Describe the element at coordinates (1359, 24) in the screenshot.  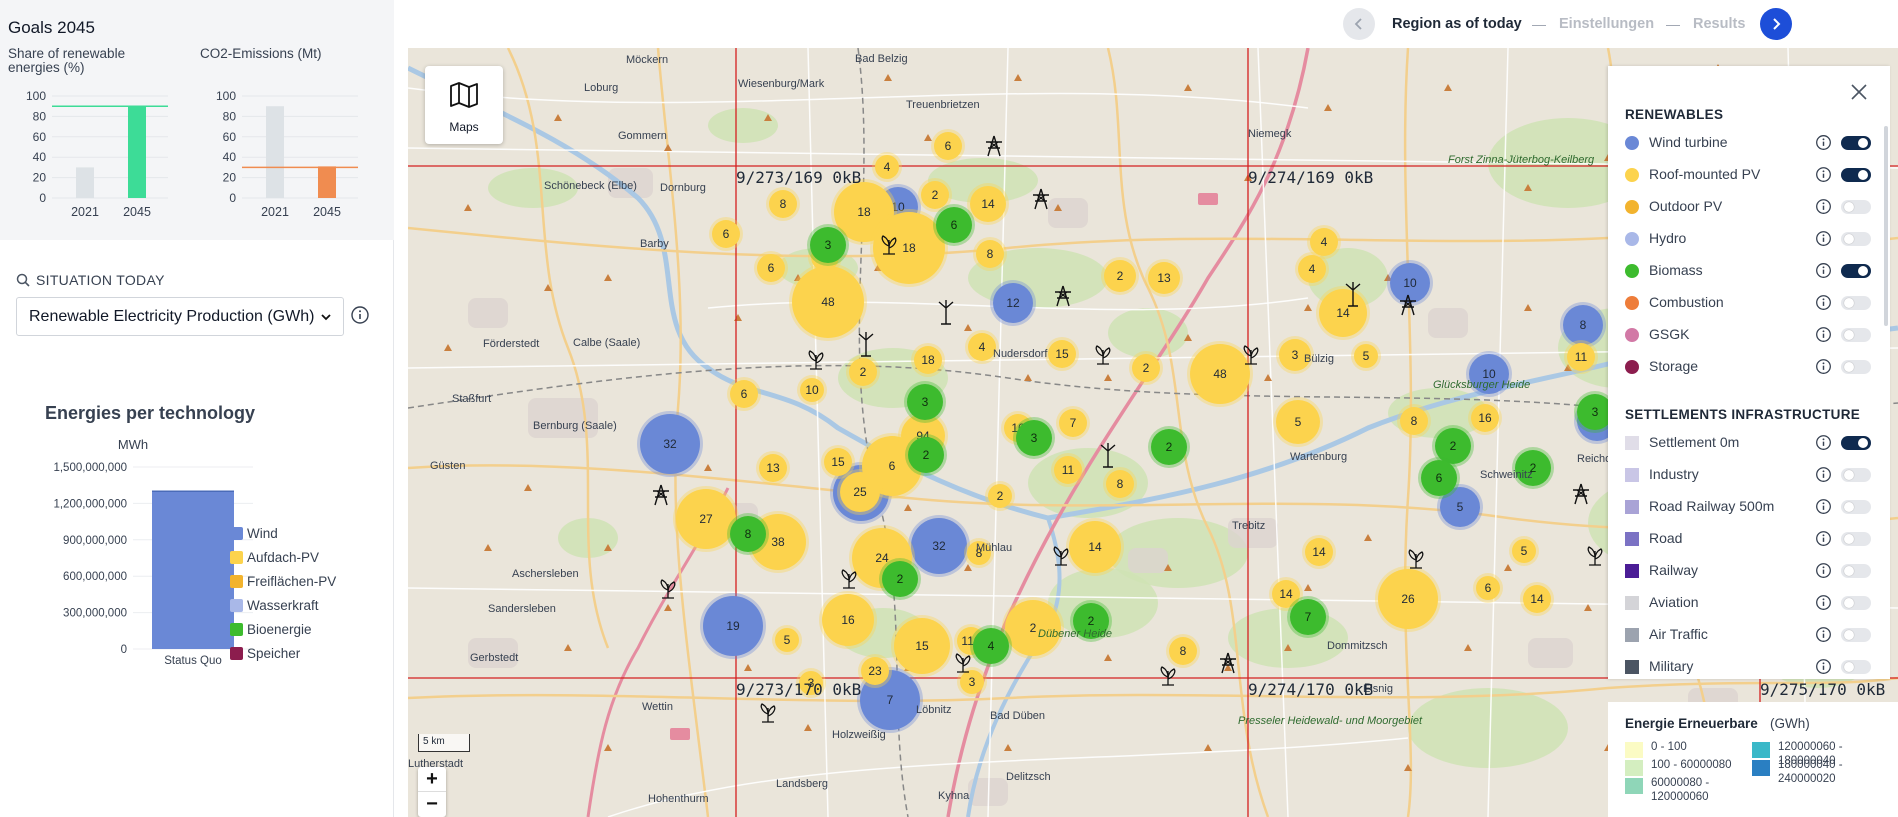
I see `previous-step-button` at that location.